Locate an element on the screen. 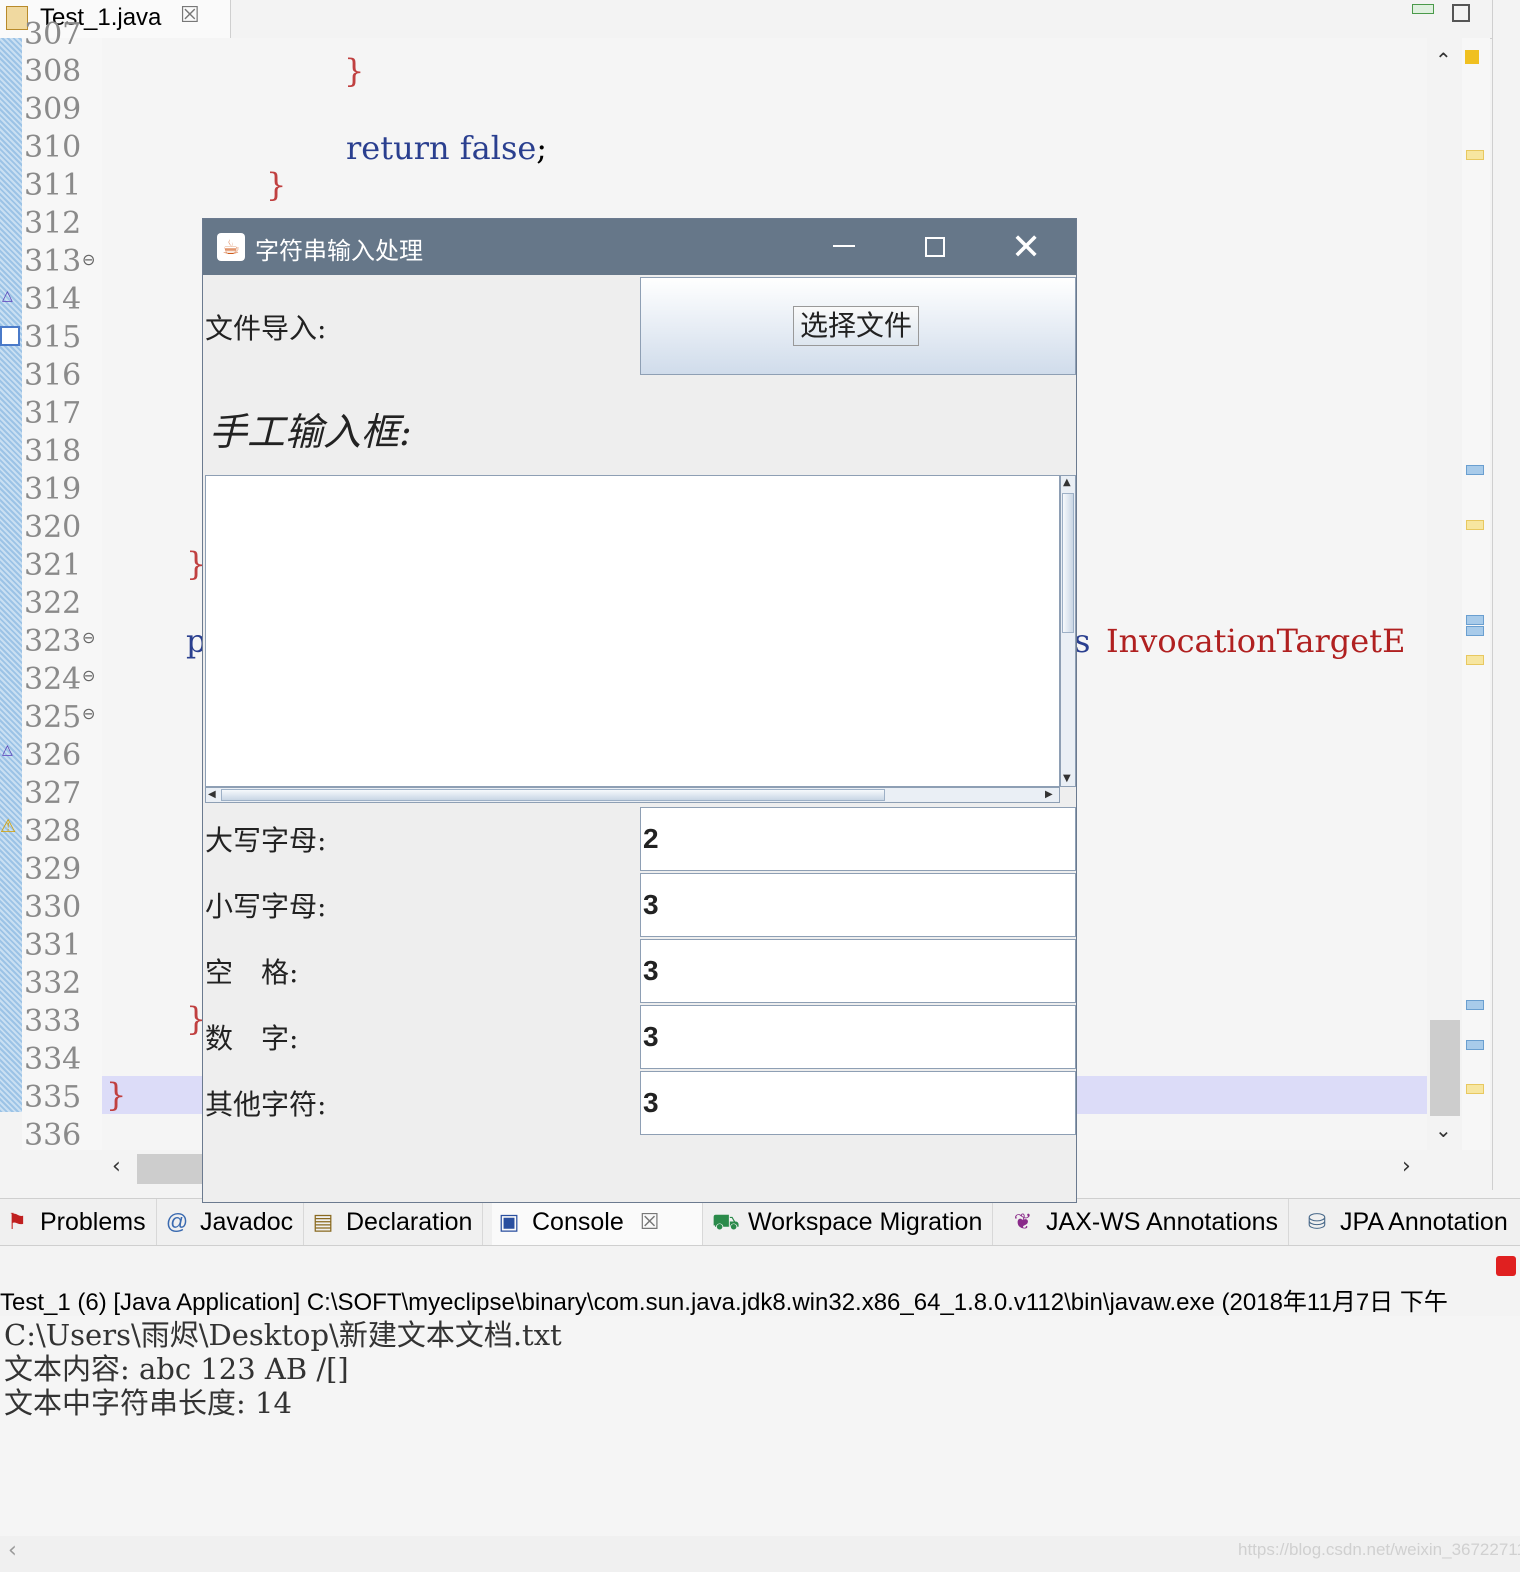  scroll-right-icon: › is located at coordinates (1406, 1166).